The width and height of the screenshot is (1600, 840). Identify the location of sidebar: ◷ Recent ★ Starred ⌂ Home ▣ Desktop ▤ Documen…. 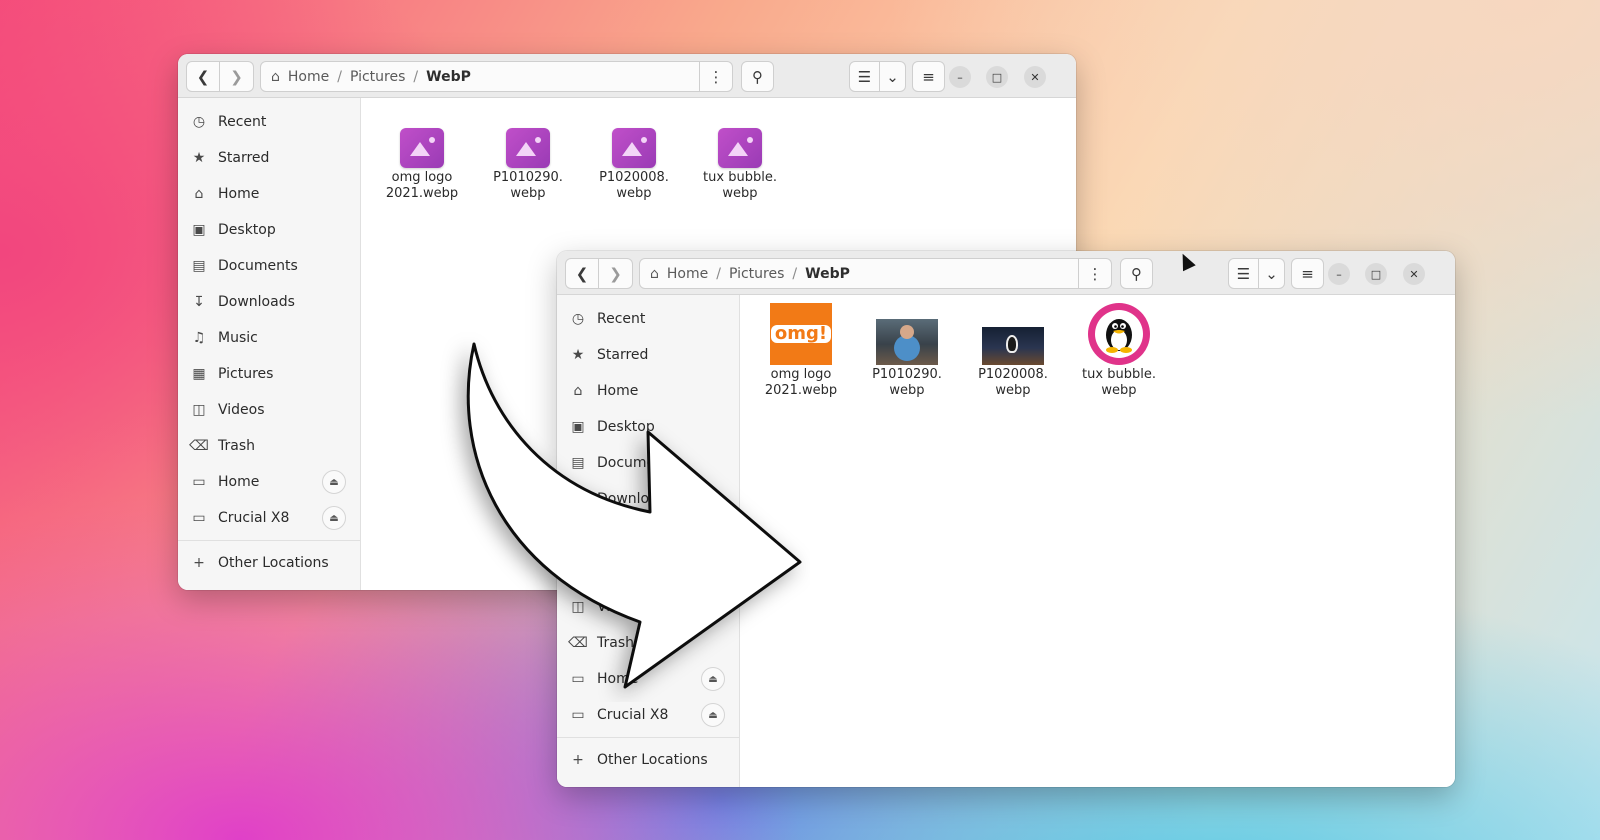
(269, 344).